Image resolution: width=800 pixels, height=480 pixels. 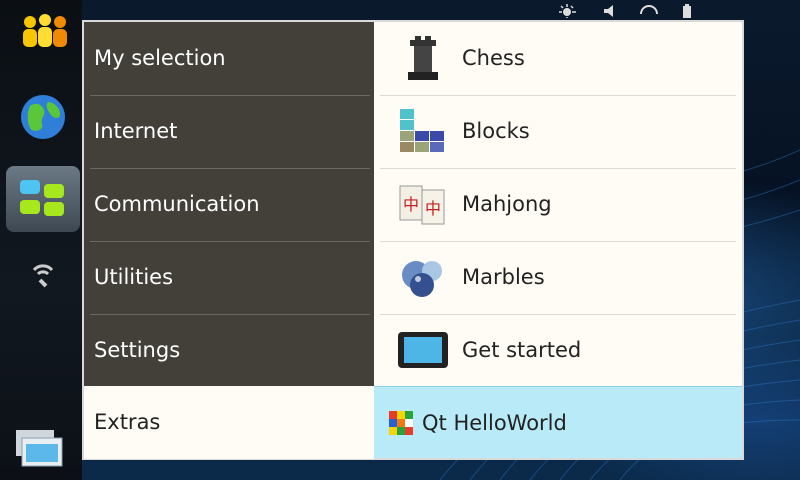 I want to click on app-get-started: Get started, so click(x=558, y=350).